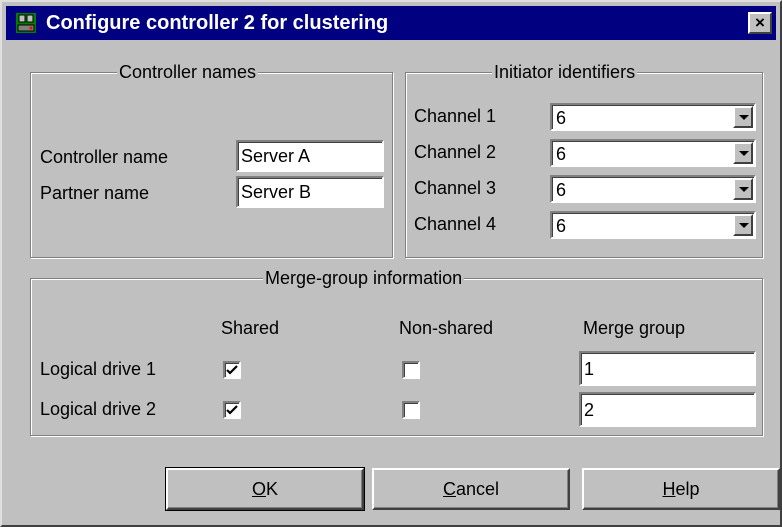 Image resolution: width=782 pixels, height=527 pixels. I want to click on ok-mnemonic: O, so click(258, 489).